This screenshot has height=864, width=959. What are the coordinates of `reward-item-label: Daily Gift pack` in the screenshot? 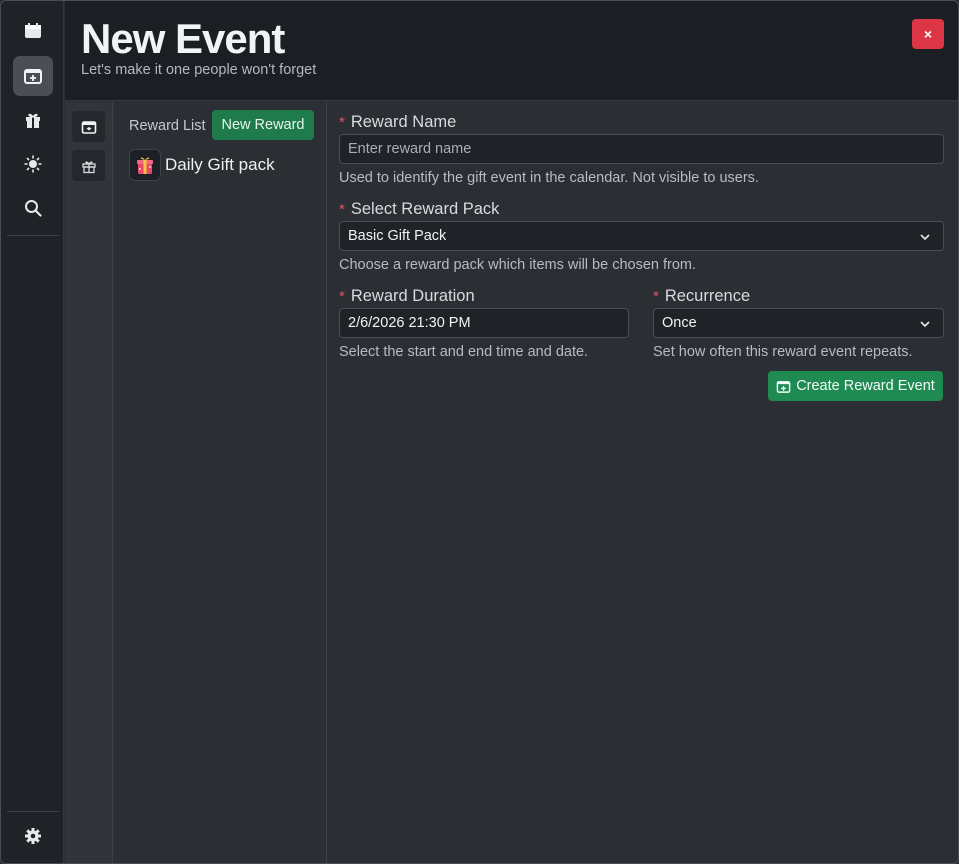 It's located at (220, 164).